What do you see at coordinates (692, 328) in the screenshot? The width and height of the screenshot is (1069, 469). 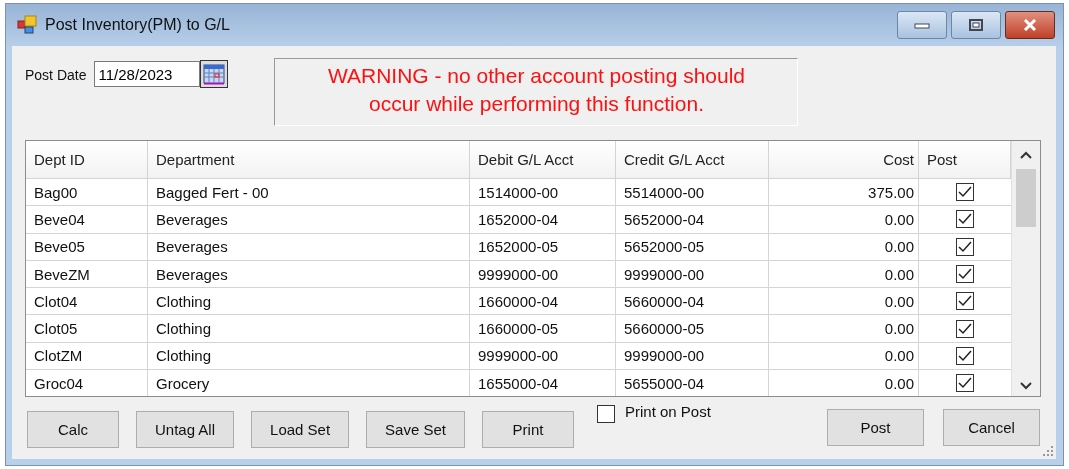 I see `table-cell: 5660000-05` at bounding box center [692, 328].